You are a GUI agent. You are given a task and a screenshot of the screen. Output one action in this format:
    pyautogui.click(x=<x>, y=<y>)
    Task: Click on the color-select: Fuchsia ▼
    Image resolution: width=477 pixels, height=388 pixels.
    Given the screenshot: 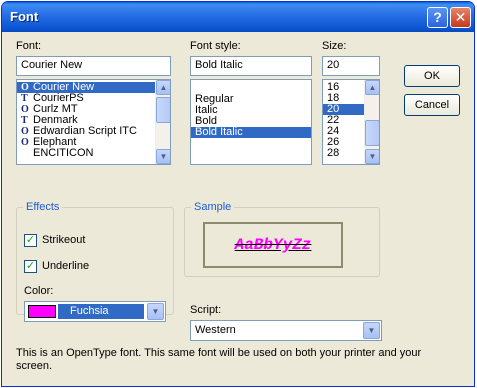 What is the action you would take?
    pyautogui.click(x=95, y=311)
    